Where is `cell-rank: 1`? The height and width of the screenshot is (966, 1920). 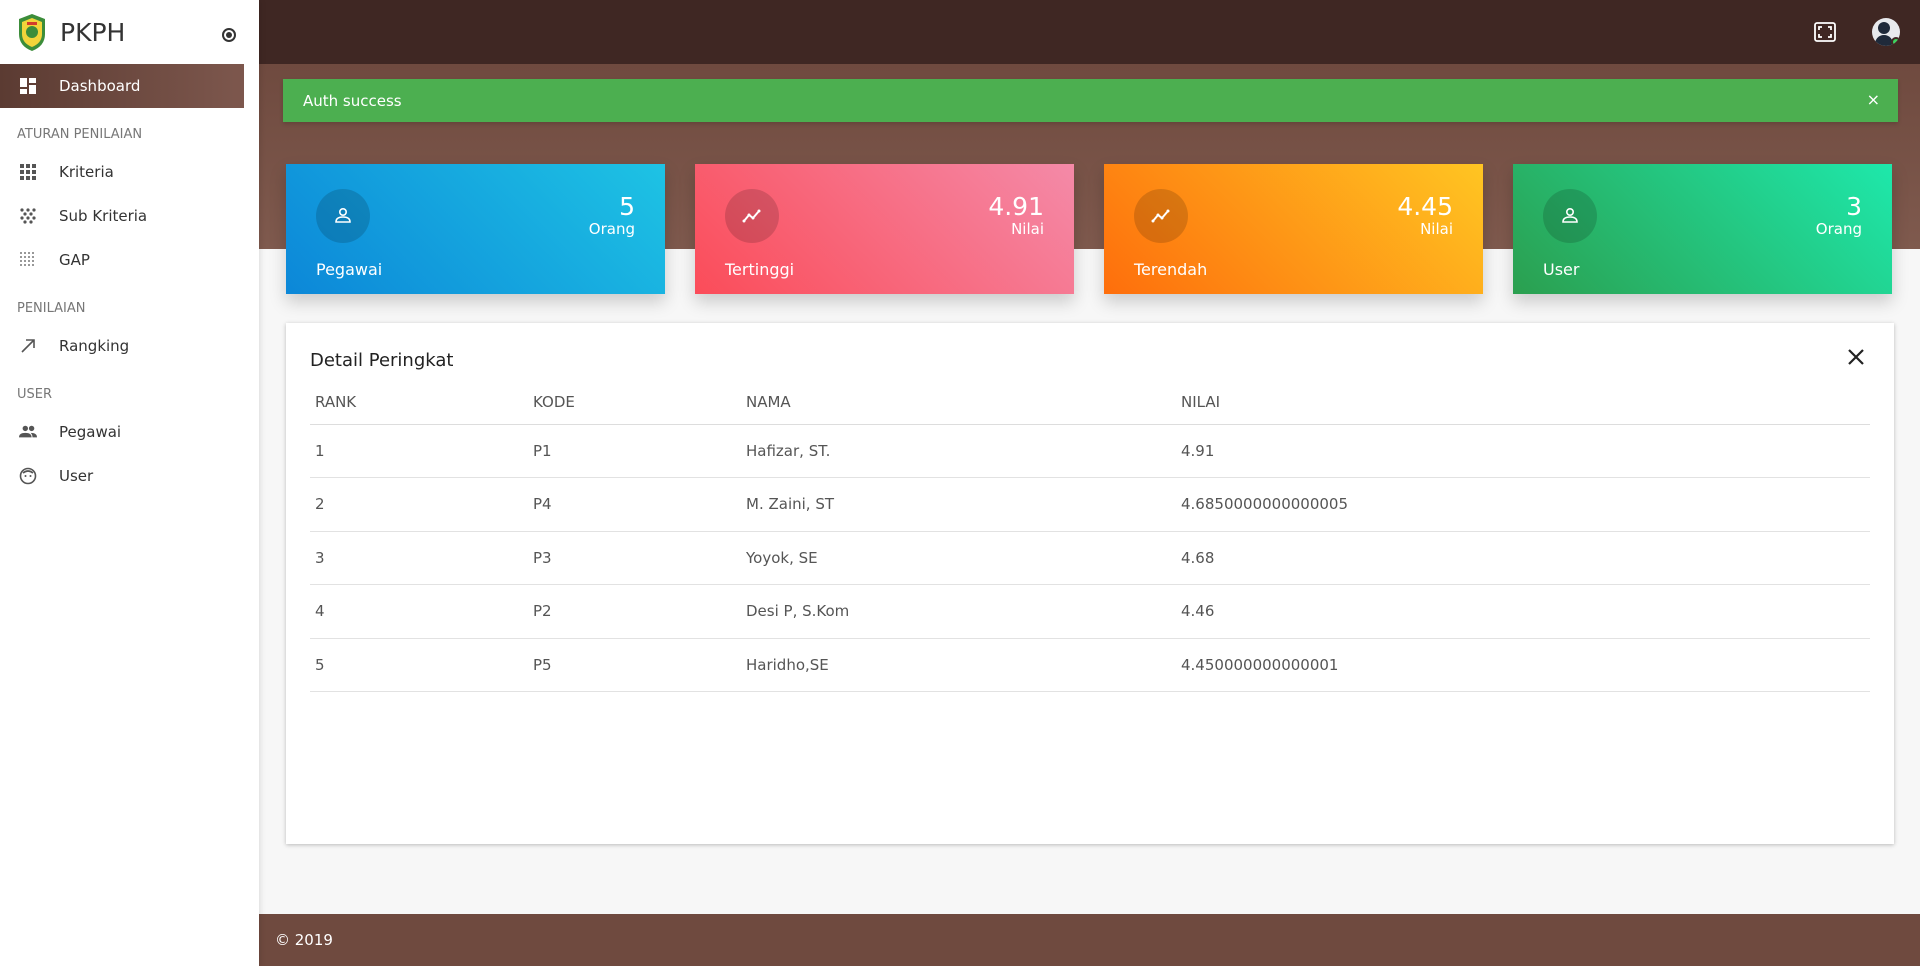 cell-rank: 1 is located at coordinates (419, 451).